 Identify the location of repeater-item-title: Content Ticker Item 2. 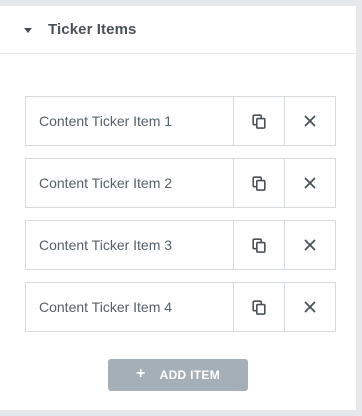
(129, 183).